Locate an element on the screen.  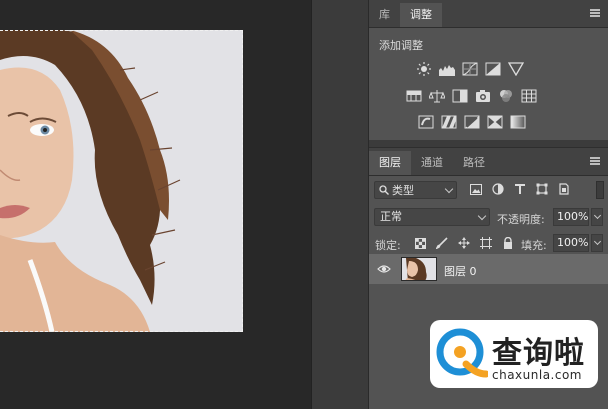
layers-tabbar: 图层 通道 路径 is located at coordinates (488, 162).